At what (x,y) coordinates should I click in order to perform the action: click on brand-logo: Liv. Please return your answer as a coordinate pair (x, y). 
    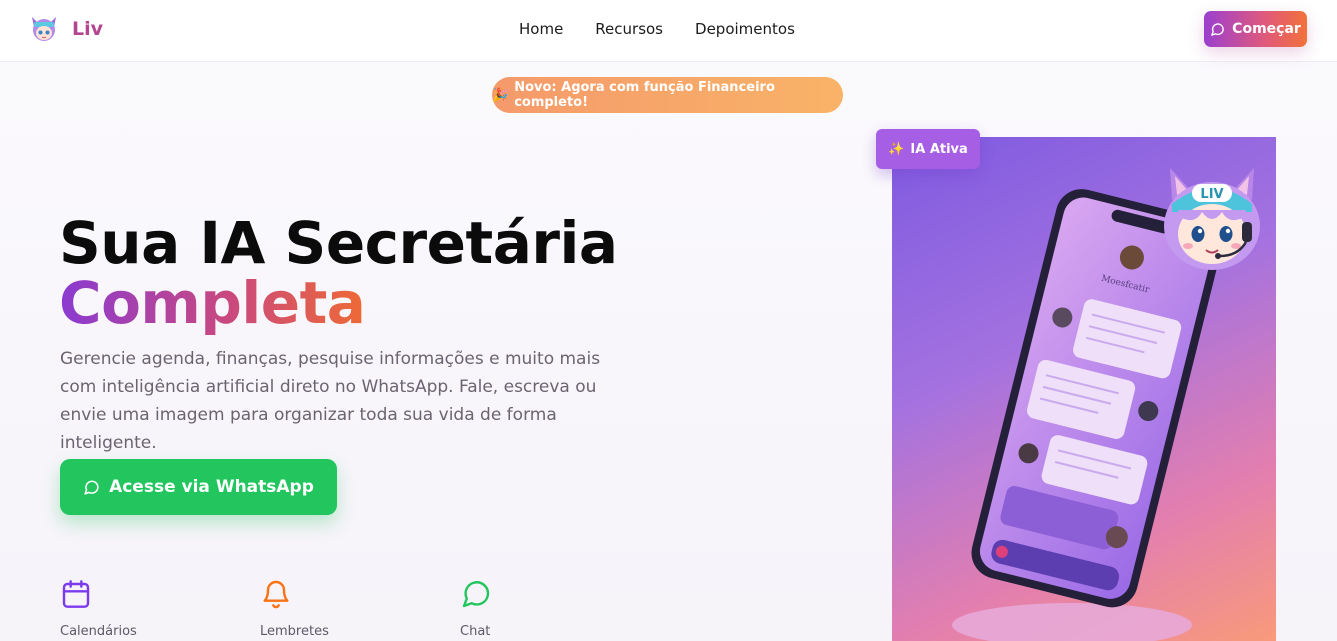
    Looking at the image, I should click on (66, 29).